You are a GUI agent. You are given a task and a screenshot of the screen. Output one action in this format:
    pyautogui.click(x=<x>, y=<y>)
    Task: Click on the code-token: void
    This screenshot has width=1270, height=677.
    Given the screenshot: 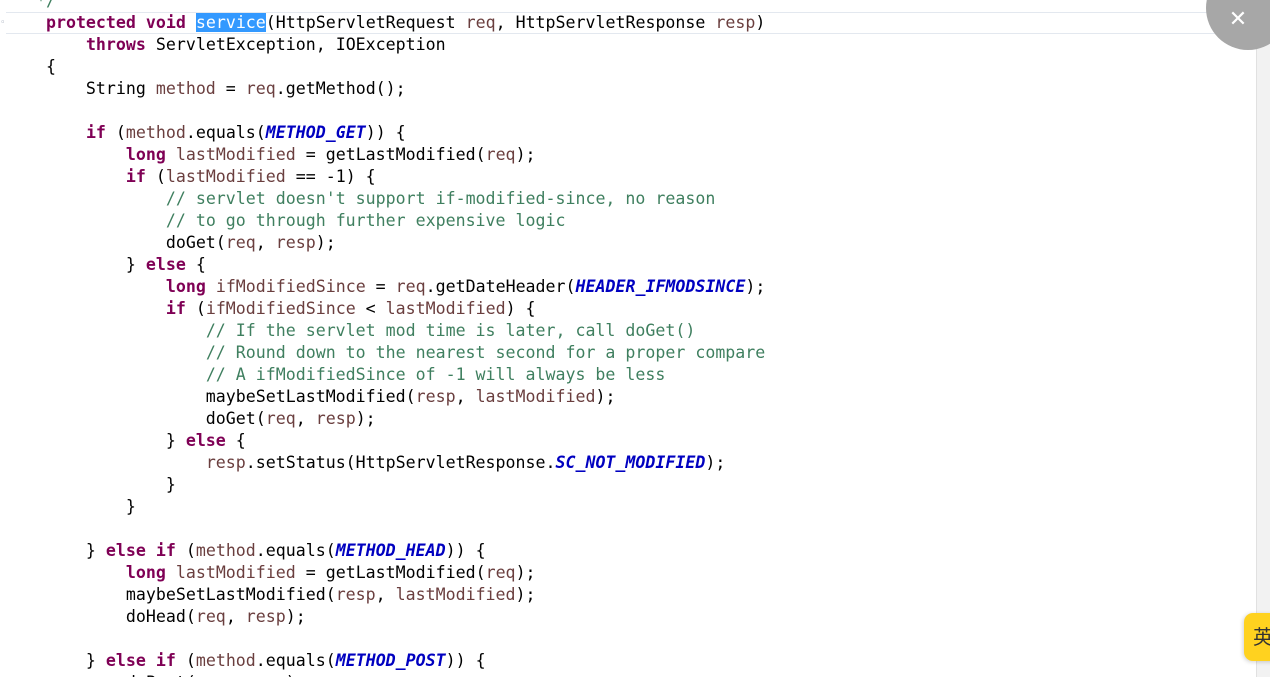 What is the action you would take?
    pyautogui.click(x=165, y=22)
    